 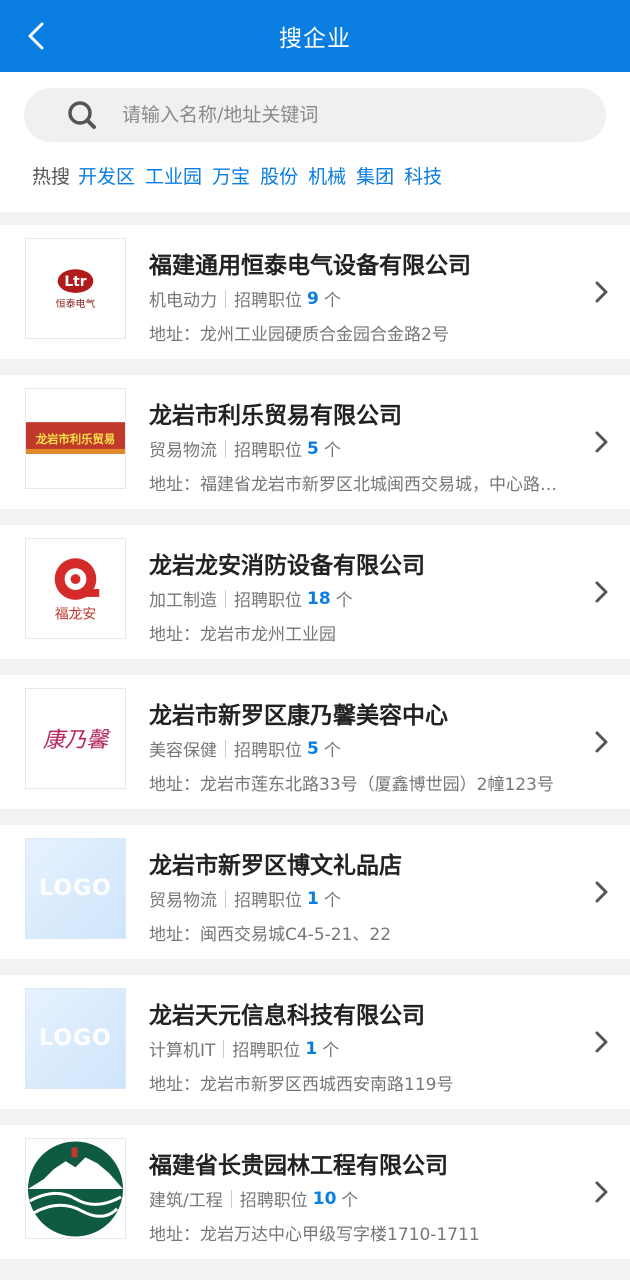 I want to click on hengtai-logo-icon: Ltr 恒泰电气, so click(x=75, y=288).